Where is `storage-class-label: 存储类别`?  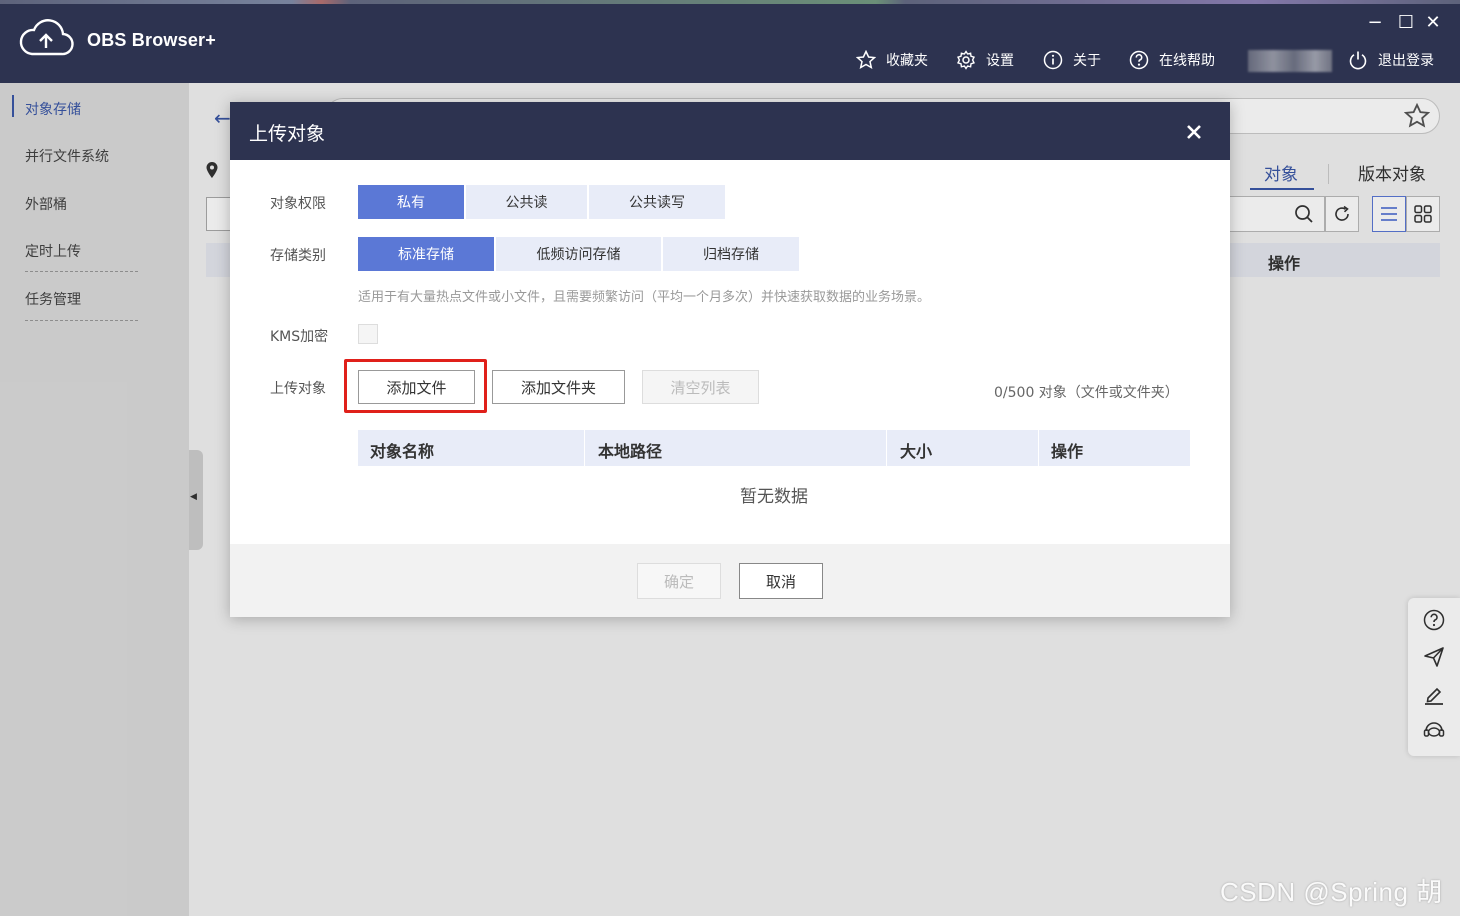
storage-class-label: 存储类别 is located at coordinates (298, 256).